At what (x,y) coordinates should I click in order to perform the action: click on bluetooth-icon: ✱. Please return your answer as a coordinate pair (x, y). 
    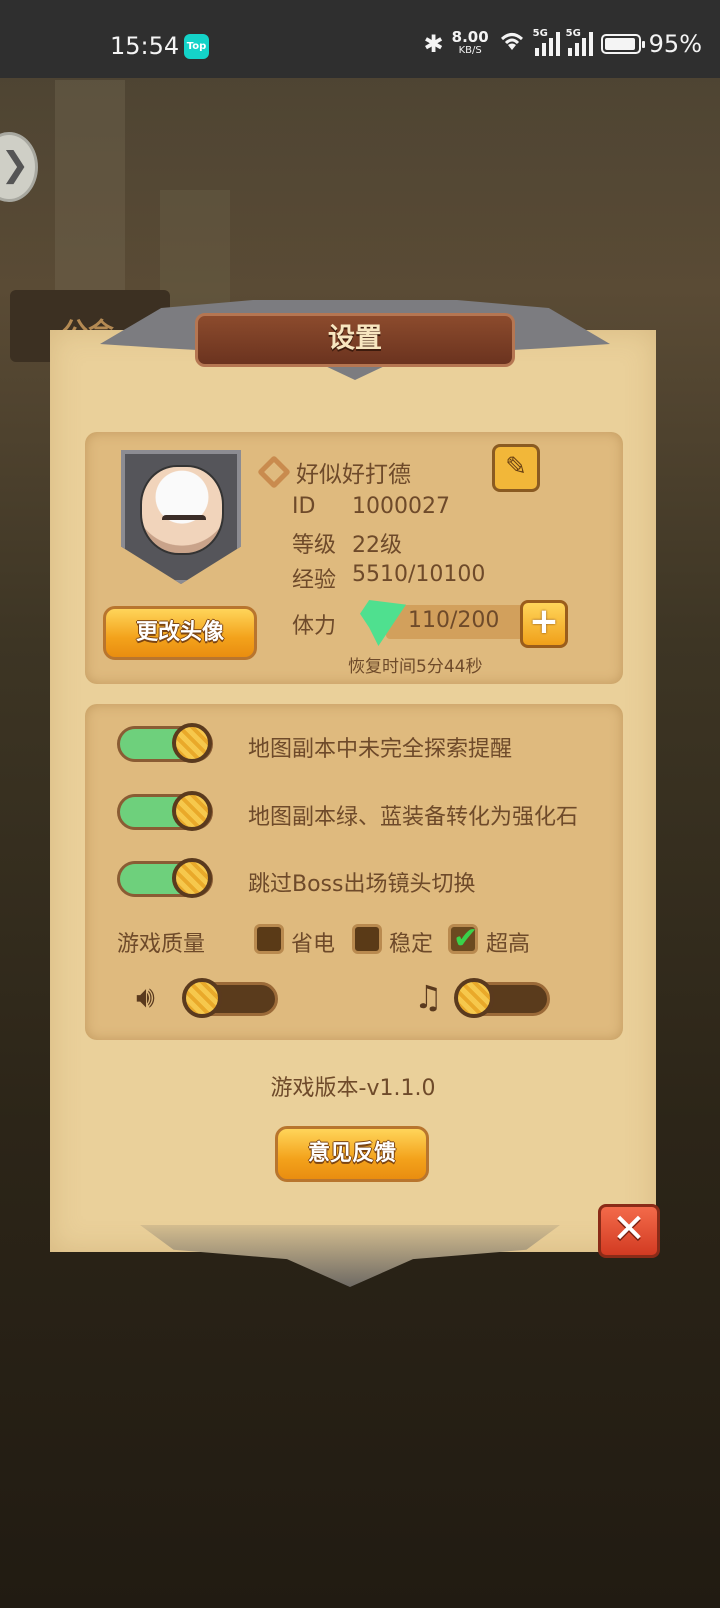
    Looking at the image, I should click on (433, 44).